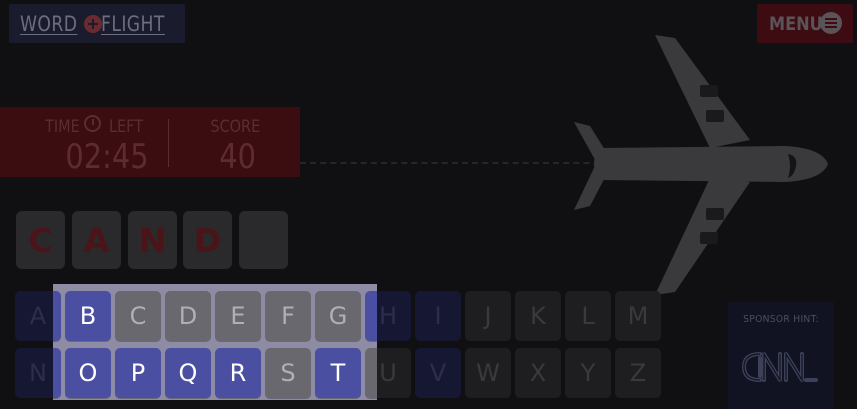 This screenshot has height=409, width=857. I want to click on key-r: R, so click(238, 373).